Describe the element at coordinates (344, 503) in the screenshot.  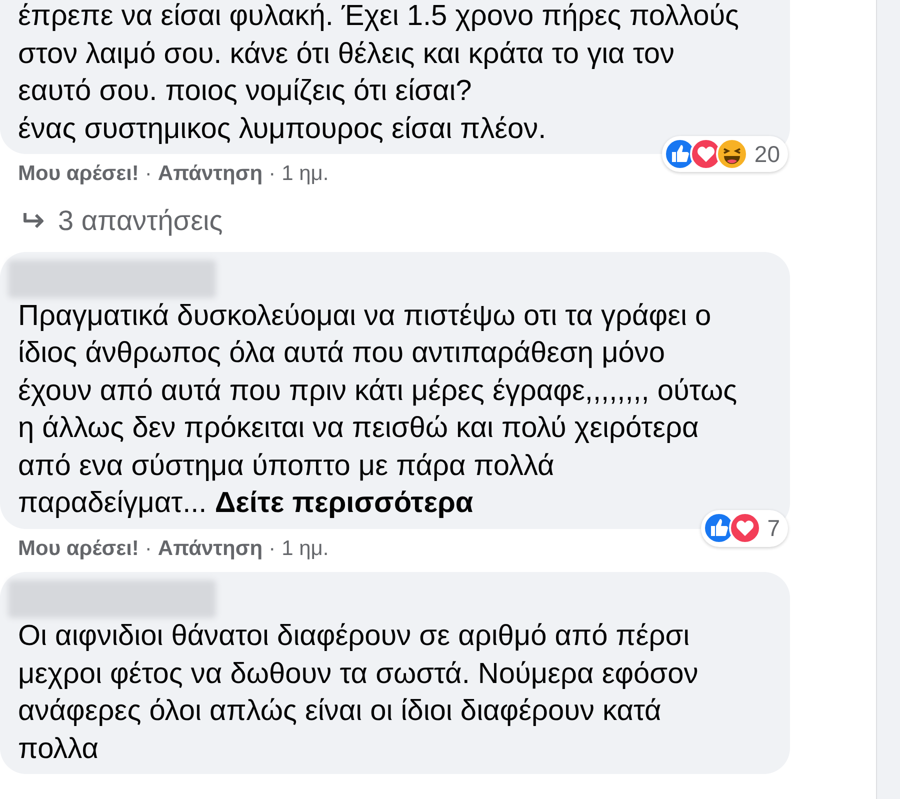
I see `see-more-link: Δείτε περισσότερα` at that location.